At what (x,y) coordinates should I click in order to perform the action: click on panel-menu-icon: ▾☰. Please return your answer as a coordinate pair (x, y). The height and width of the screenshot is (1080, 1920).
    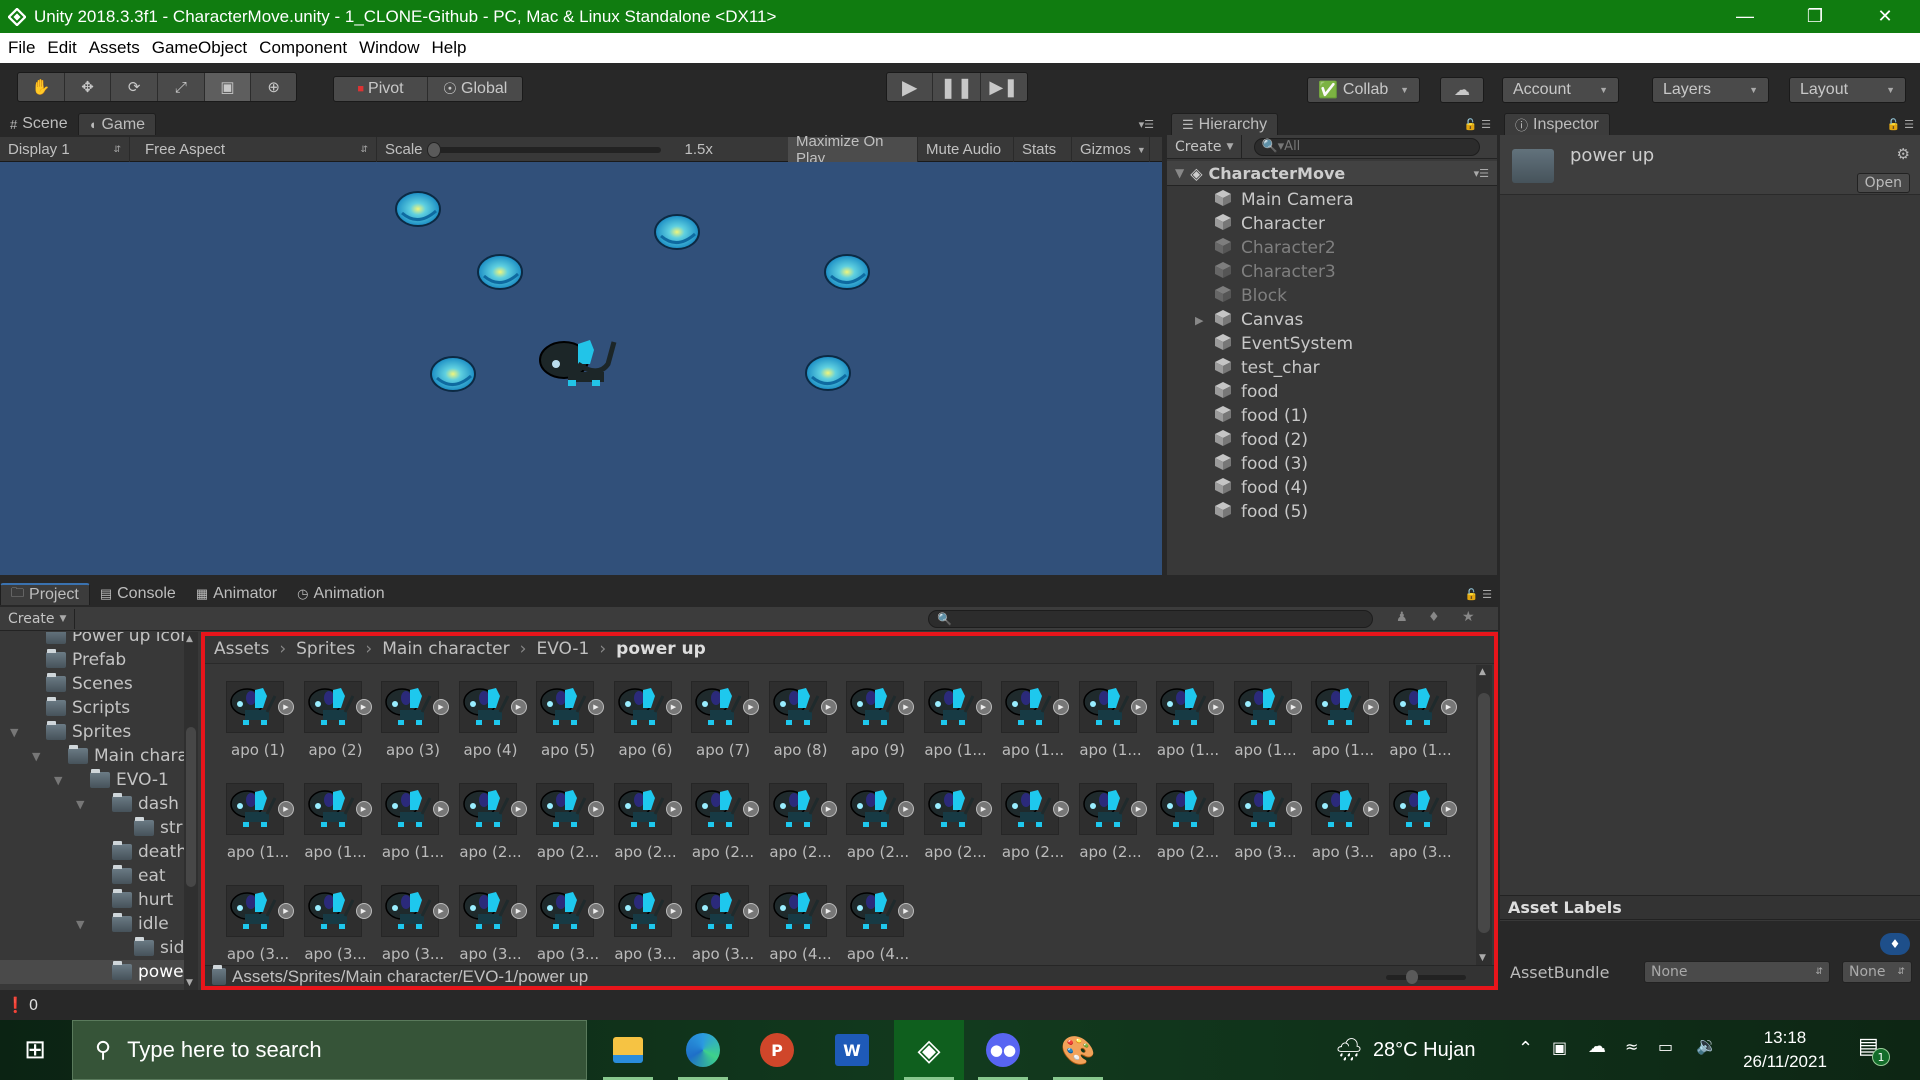
    Looking at the image, I should click on (1146, 126).